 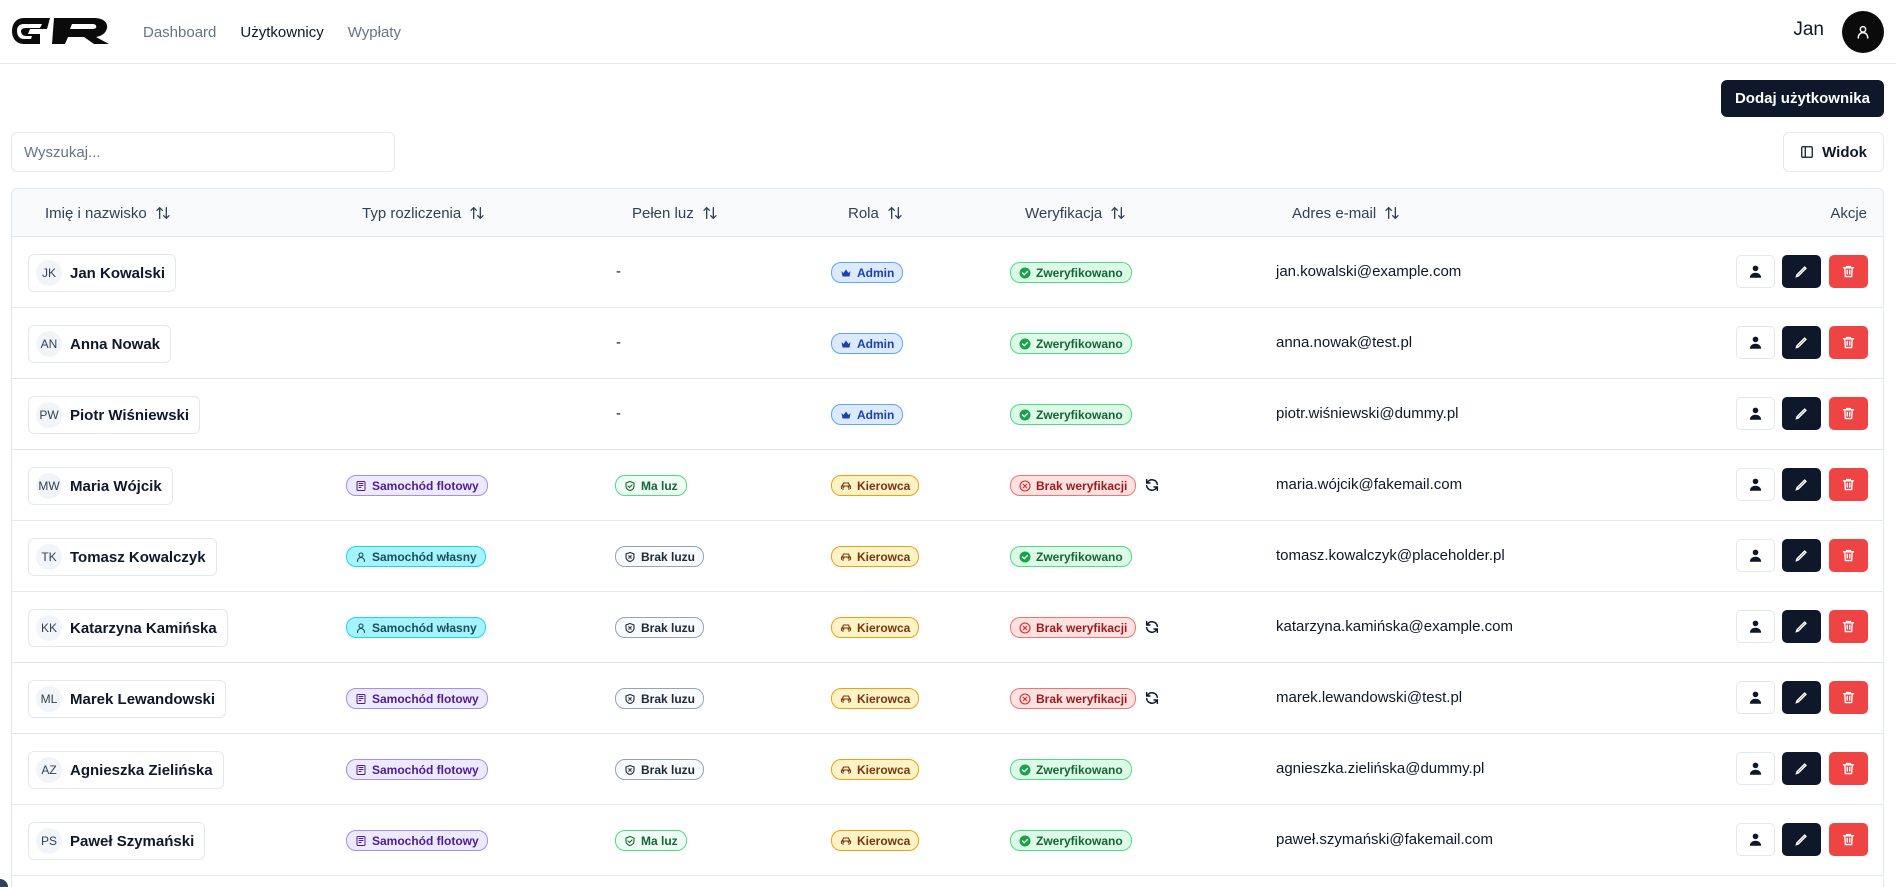 I want to click on col-role-header: Rola, so click(x=875, y=213).